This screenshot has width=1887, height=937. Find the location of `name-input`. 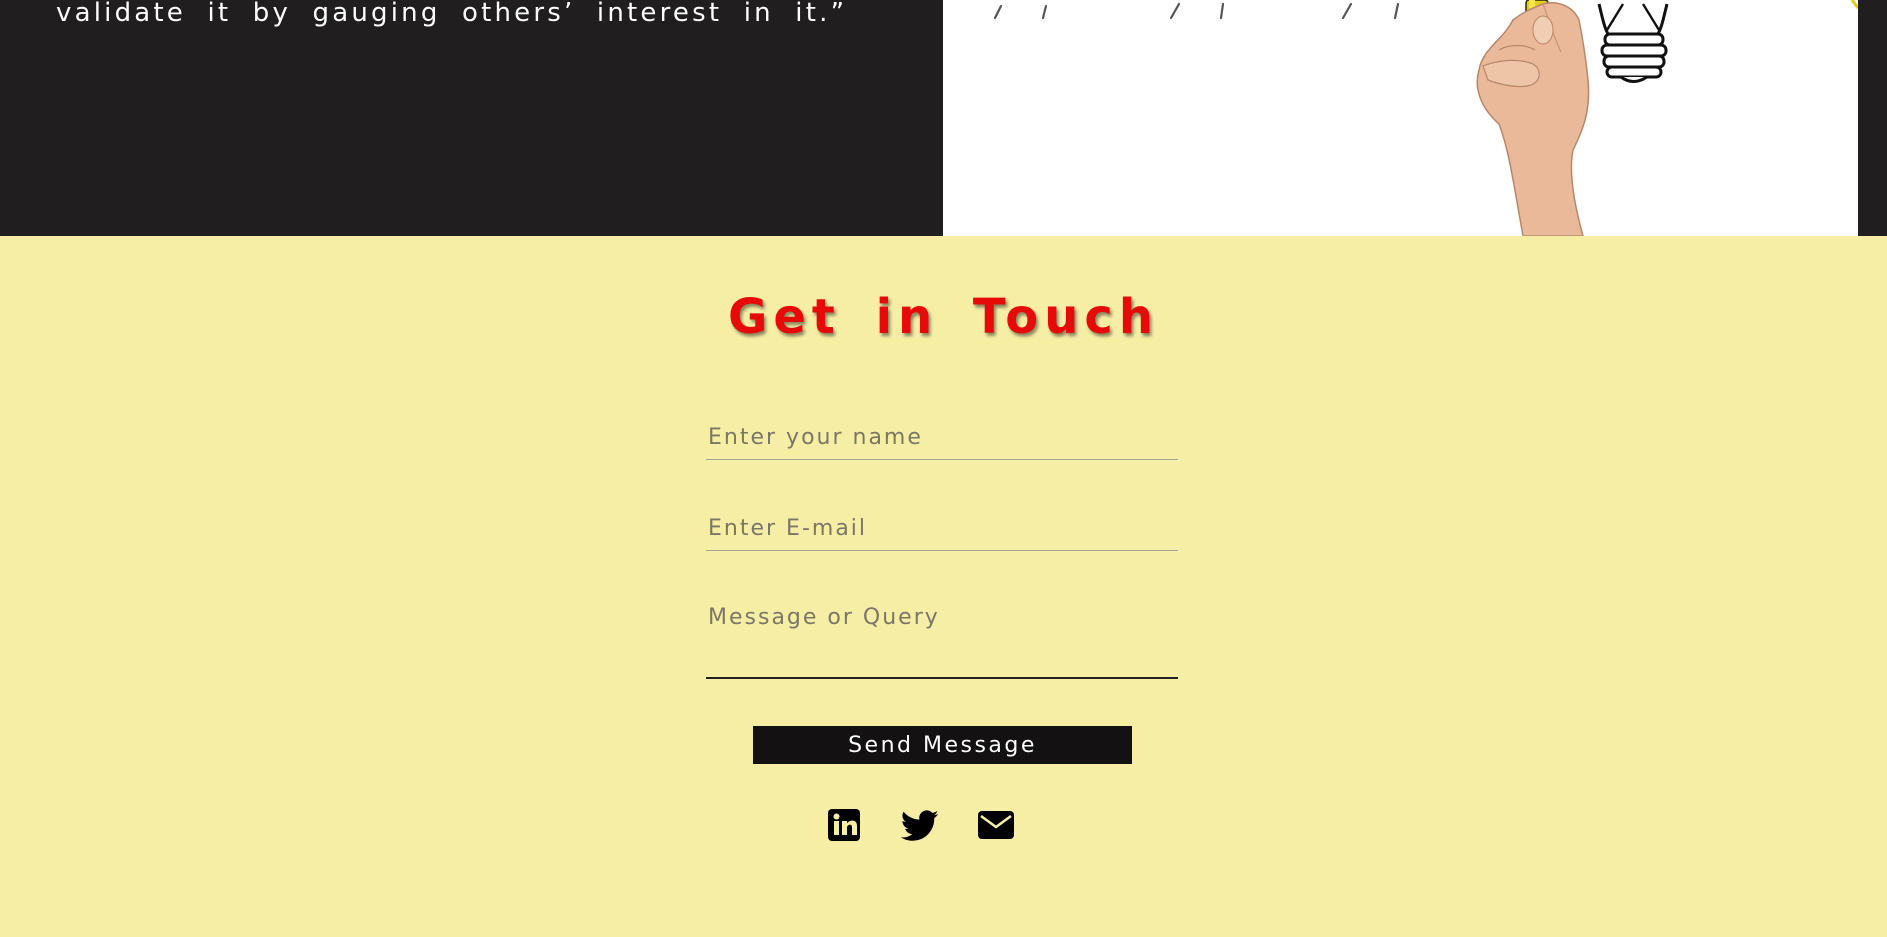

name-input is located at coordinates (942, 438).